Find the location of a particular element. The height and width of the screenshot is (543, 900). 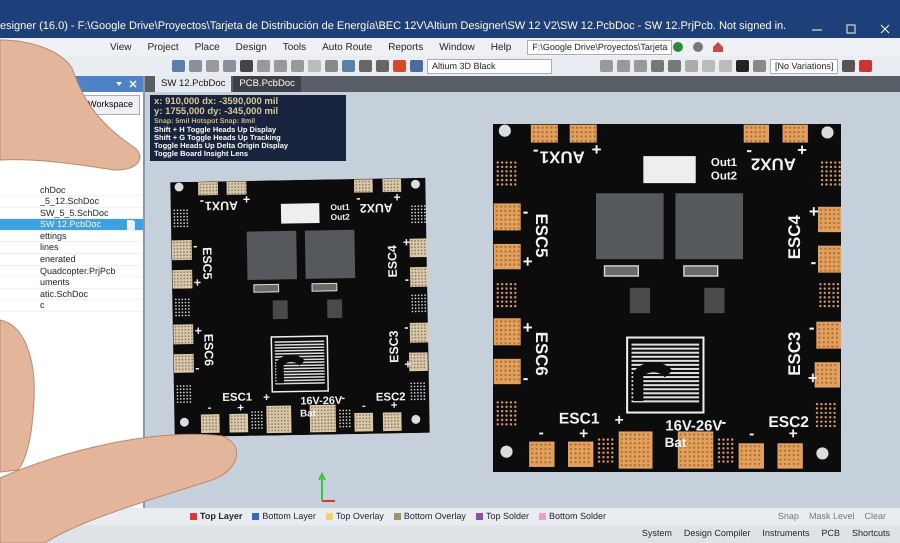

layer-tab-label: Top Layer is located at coordinates (221, 516).